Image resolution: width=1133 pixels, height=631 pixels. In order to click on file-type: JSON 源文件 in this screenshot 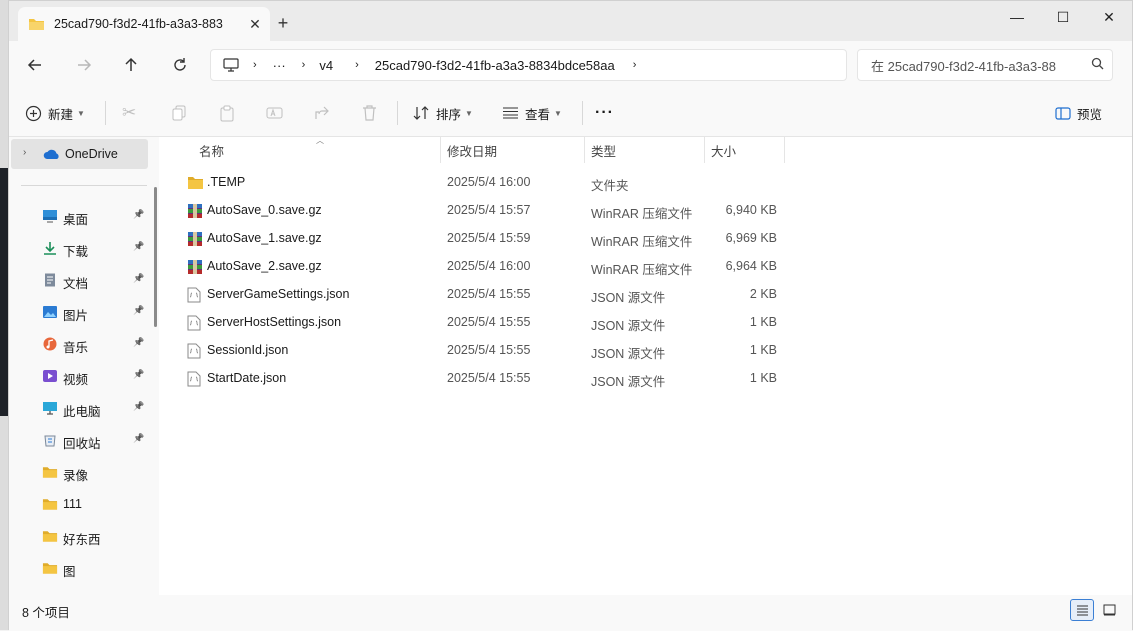, I will do `click(628, 298)`.